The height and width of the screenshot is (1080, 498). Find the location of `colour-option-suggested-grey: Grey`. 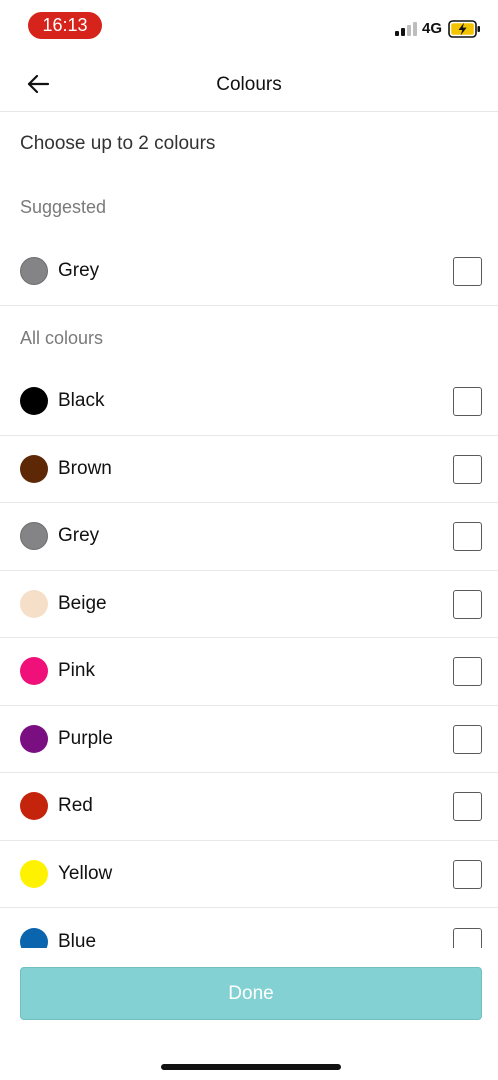

colour-option-suggested-grey: Grey is located at coordinates (249, 272).